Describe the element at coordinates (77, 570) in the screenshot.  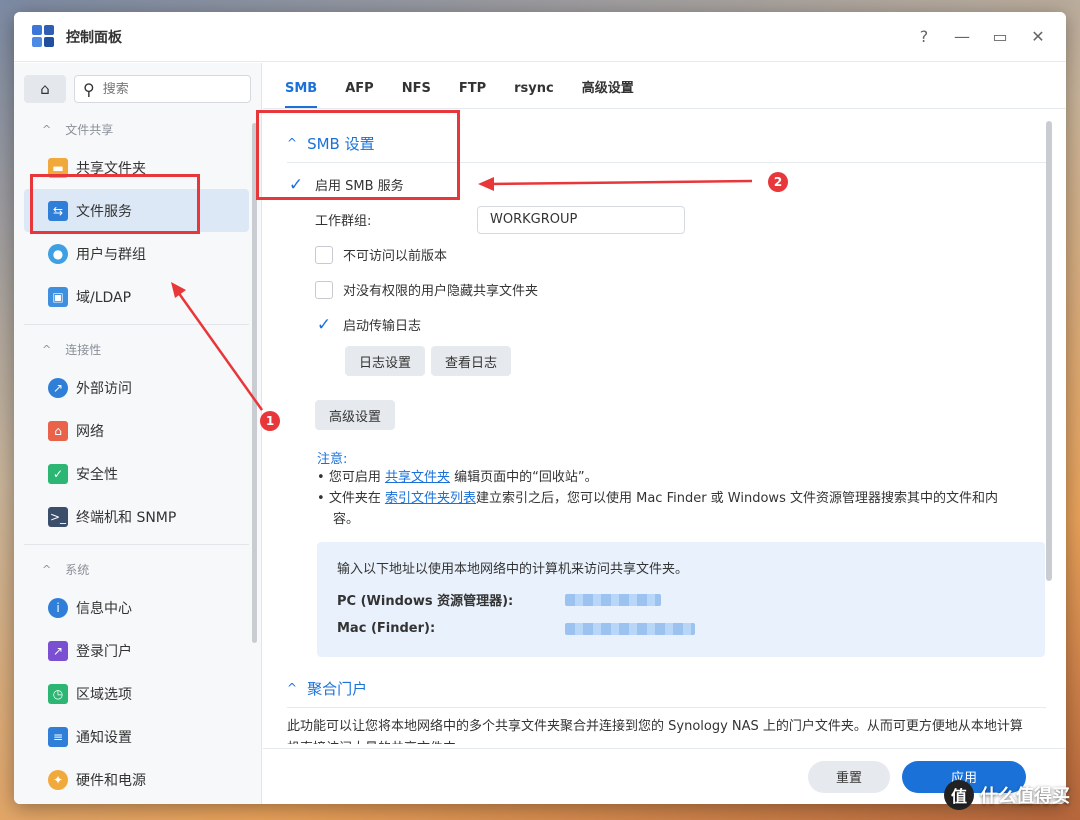
I see `group-title: 系统` at that location.